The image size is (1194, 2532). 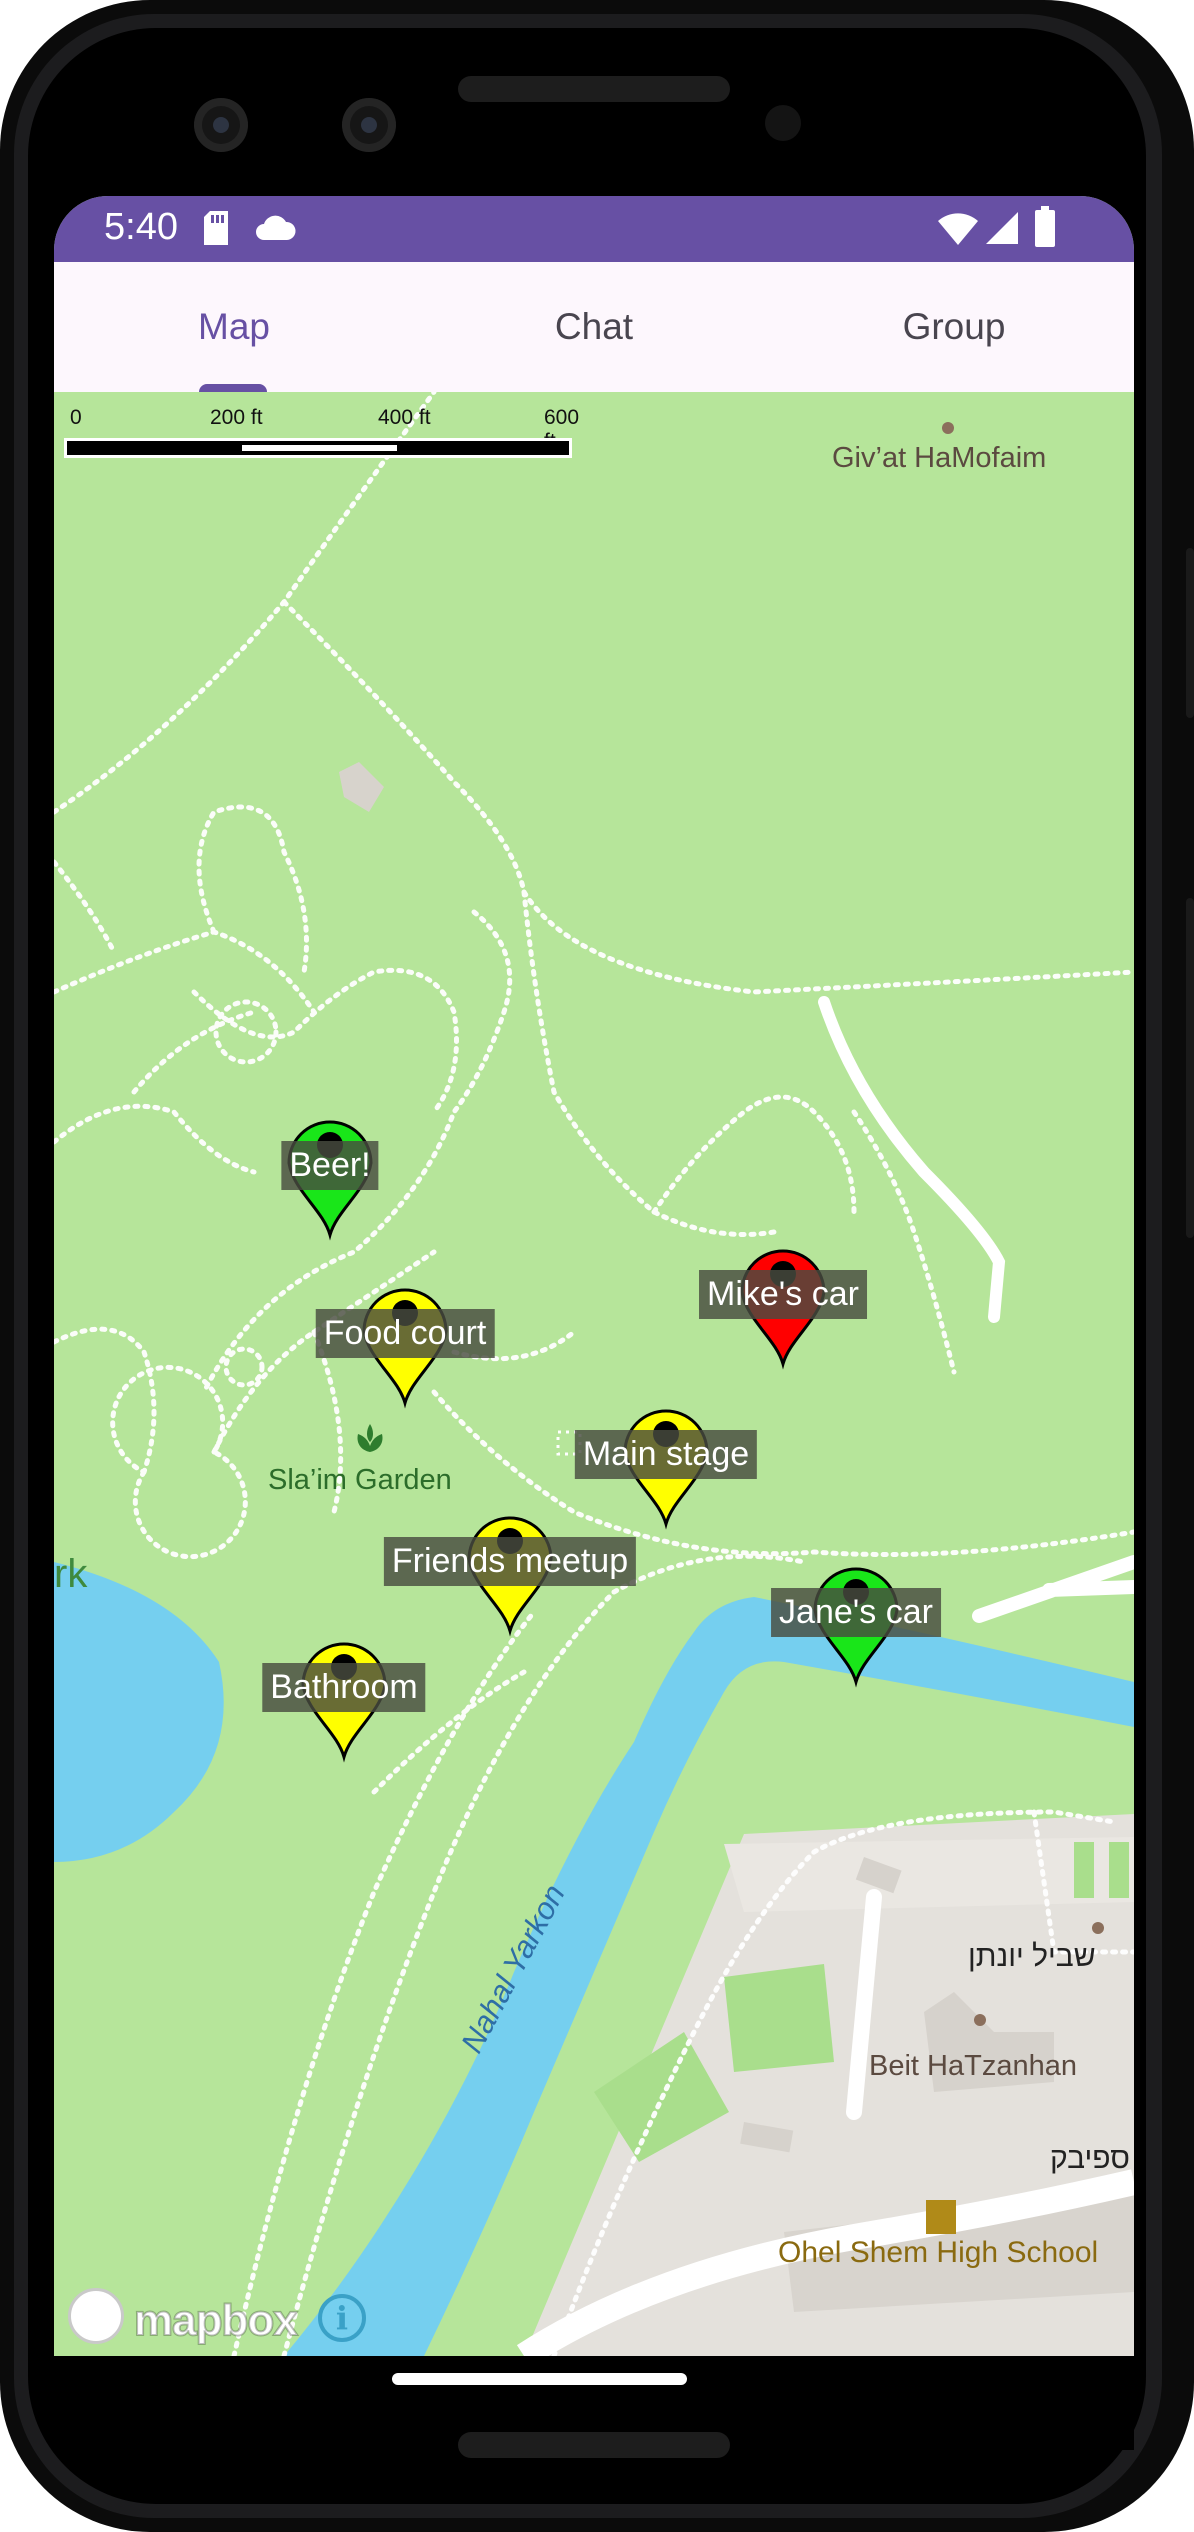 I want to click on tab-chat: Chat, so click(x=594, y=327).